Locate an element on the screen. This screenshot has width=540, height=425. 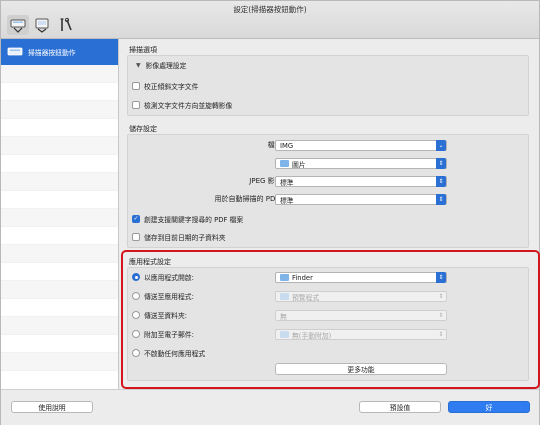
no-app-radio: 不啟動任何應用程式 is located at coordinates (168, 353).